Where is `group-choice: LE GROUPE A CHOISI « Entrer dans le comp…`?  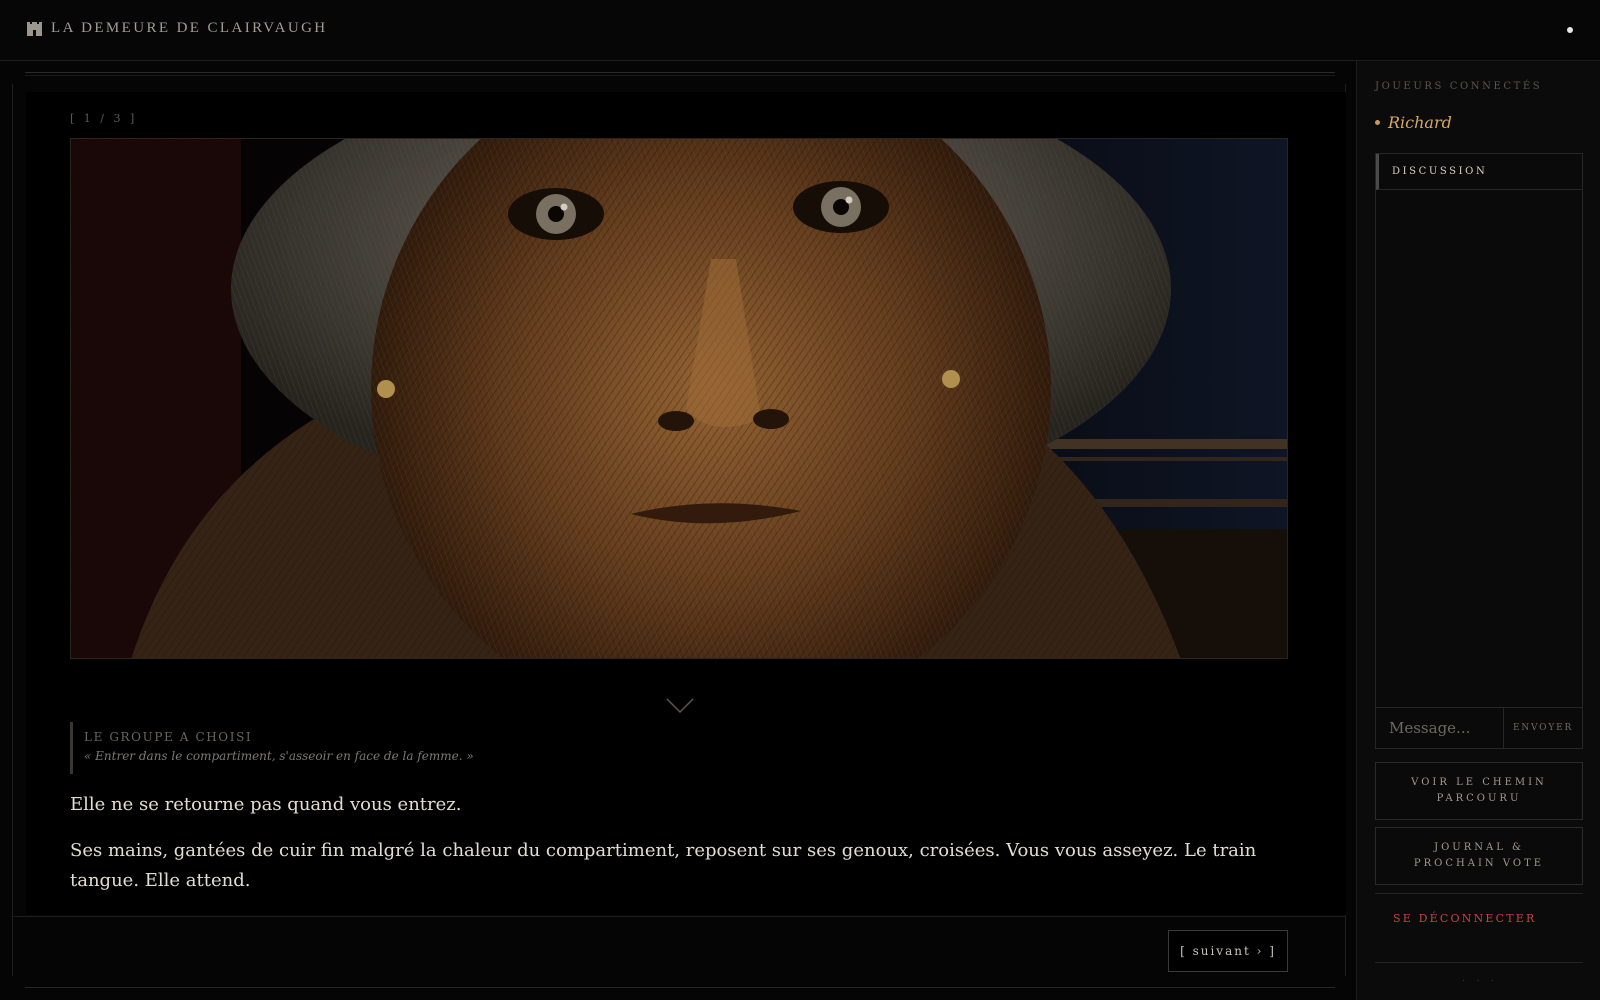
group-choice: LE GROUPE A CHOISI « Entrer dans le comp… is located at coordinates (370, 748).